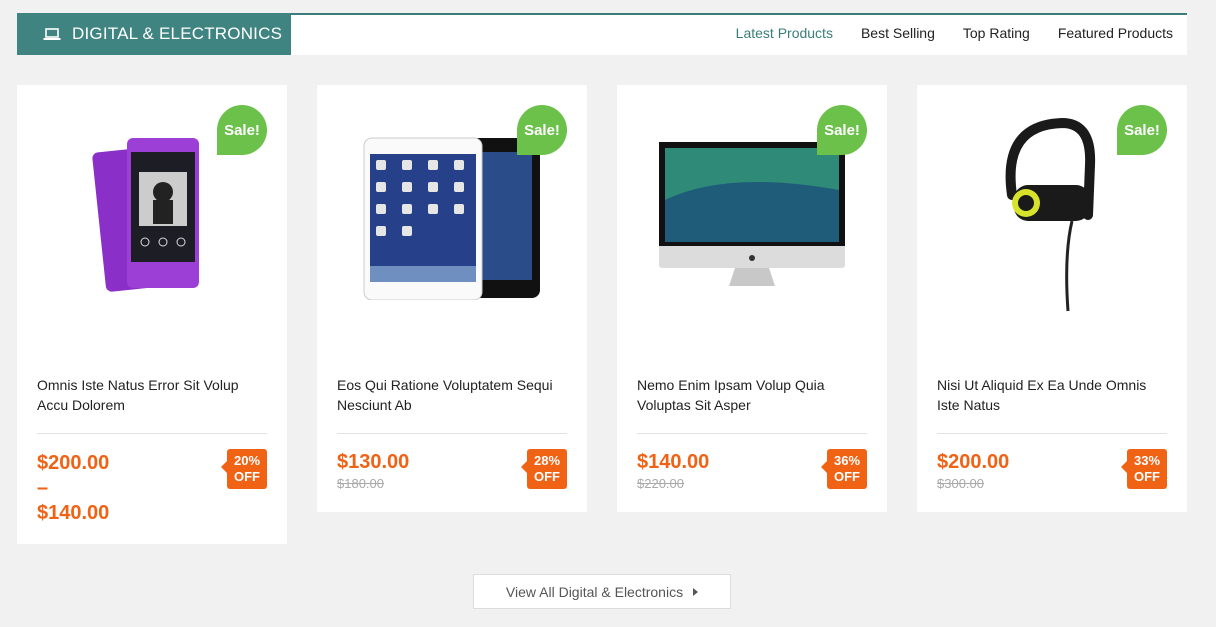 This screenshot has height=627, width=1216. What do you see at coordinates (547, 460) in the screenshot?
I see `discount-percent: 28%` at bounding box center [547, 460].